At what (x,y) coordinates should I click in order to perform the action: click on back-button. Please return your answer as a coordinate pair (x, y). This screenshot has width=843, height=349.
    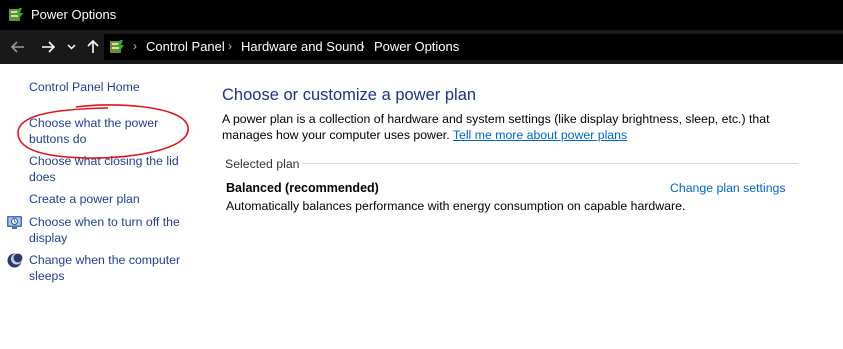
    Looking at the image, I should click on (18, 47).